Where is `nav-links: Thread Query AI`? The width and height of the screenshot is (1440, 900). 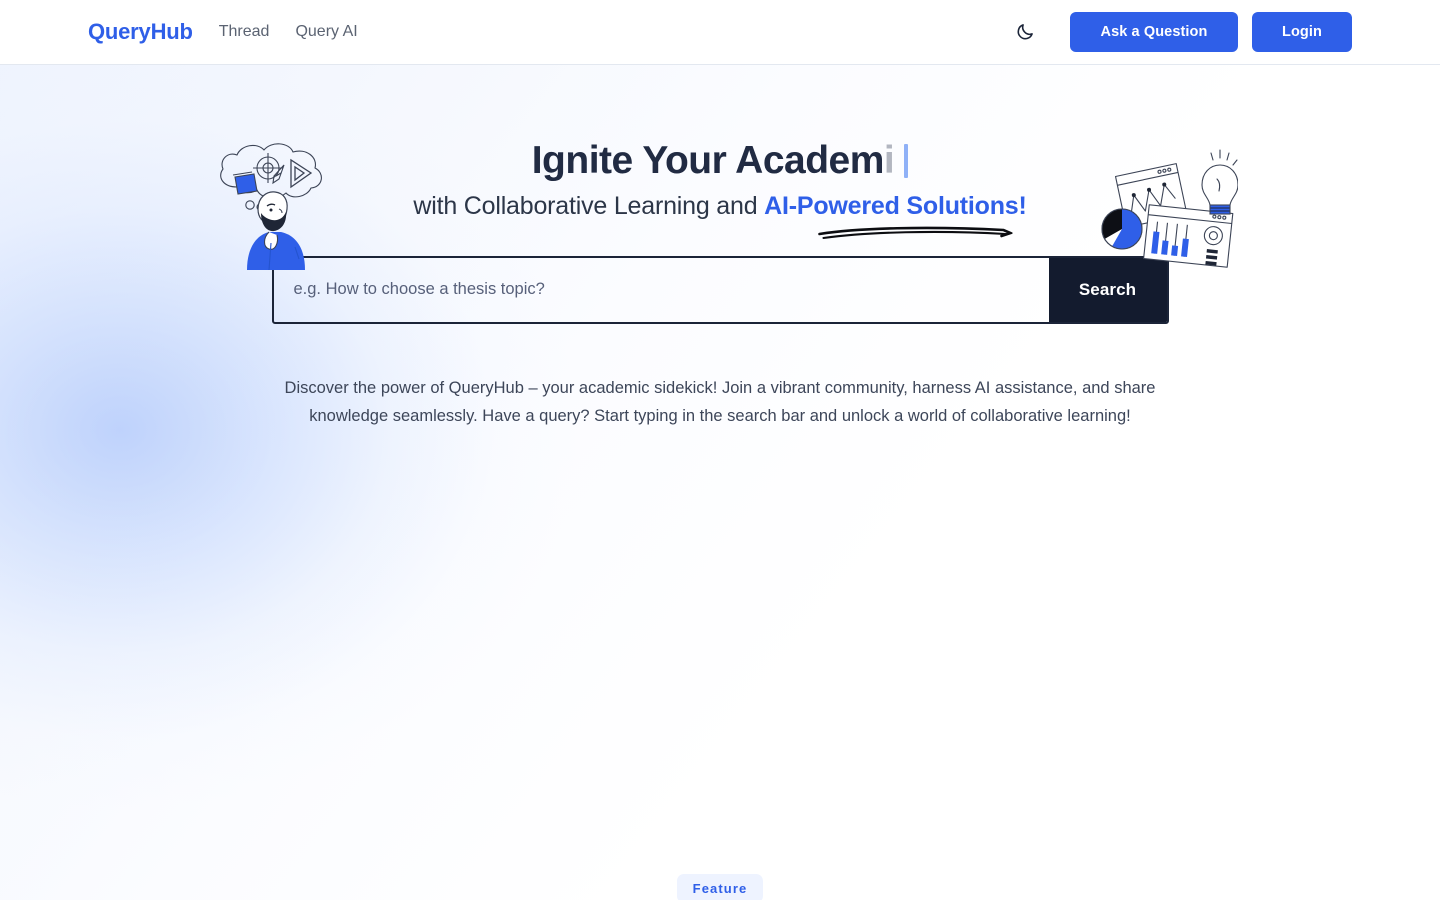 nav-links: Thread Query AI is located at coordinates (288, 32).